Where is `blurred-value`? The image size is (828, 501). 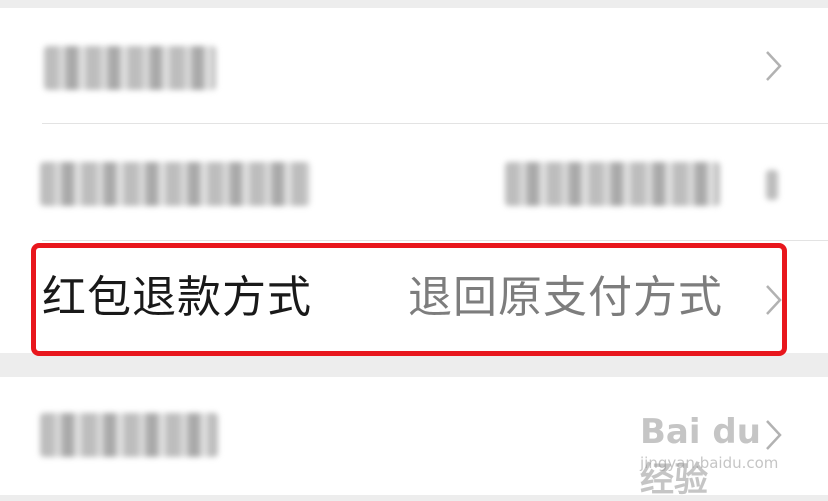
blurred-value is located at coordinates (612, 184).